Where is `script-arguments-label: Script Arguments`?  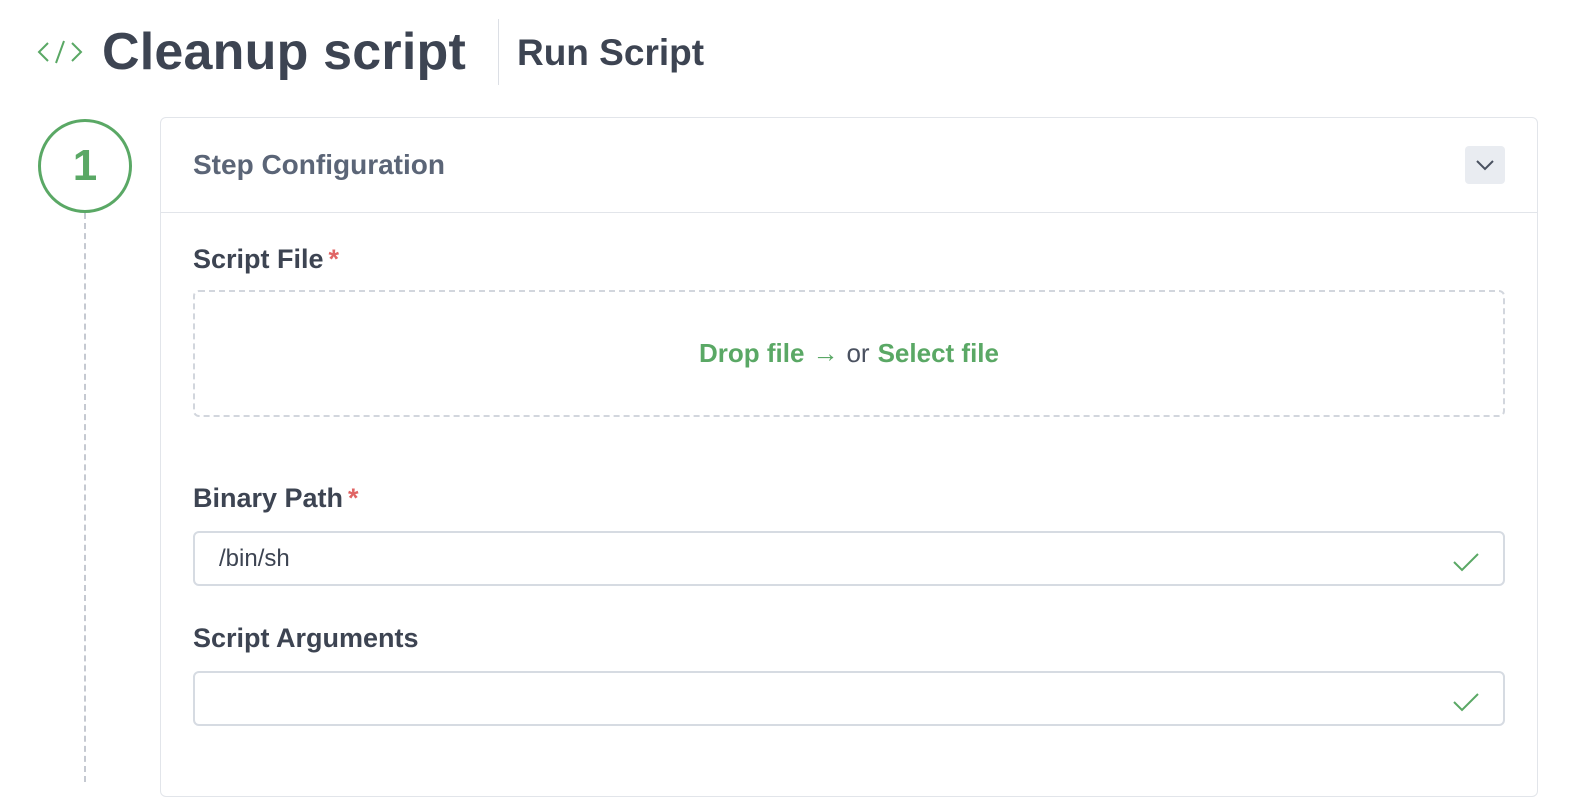 script-arguments-label: Script Arguments is located at coordinates (306, 638).